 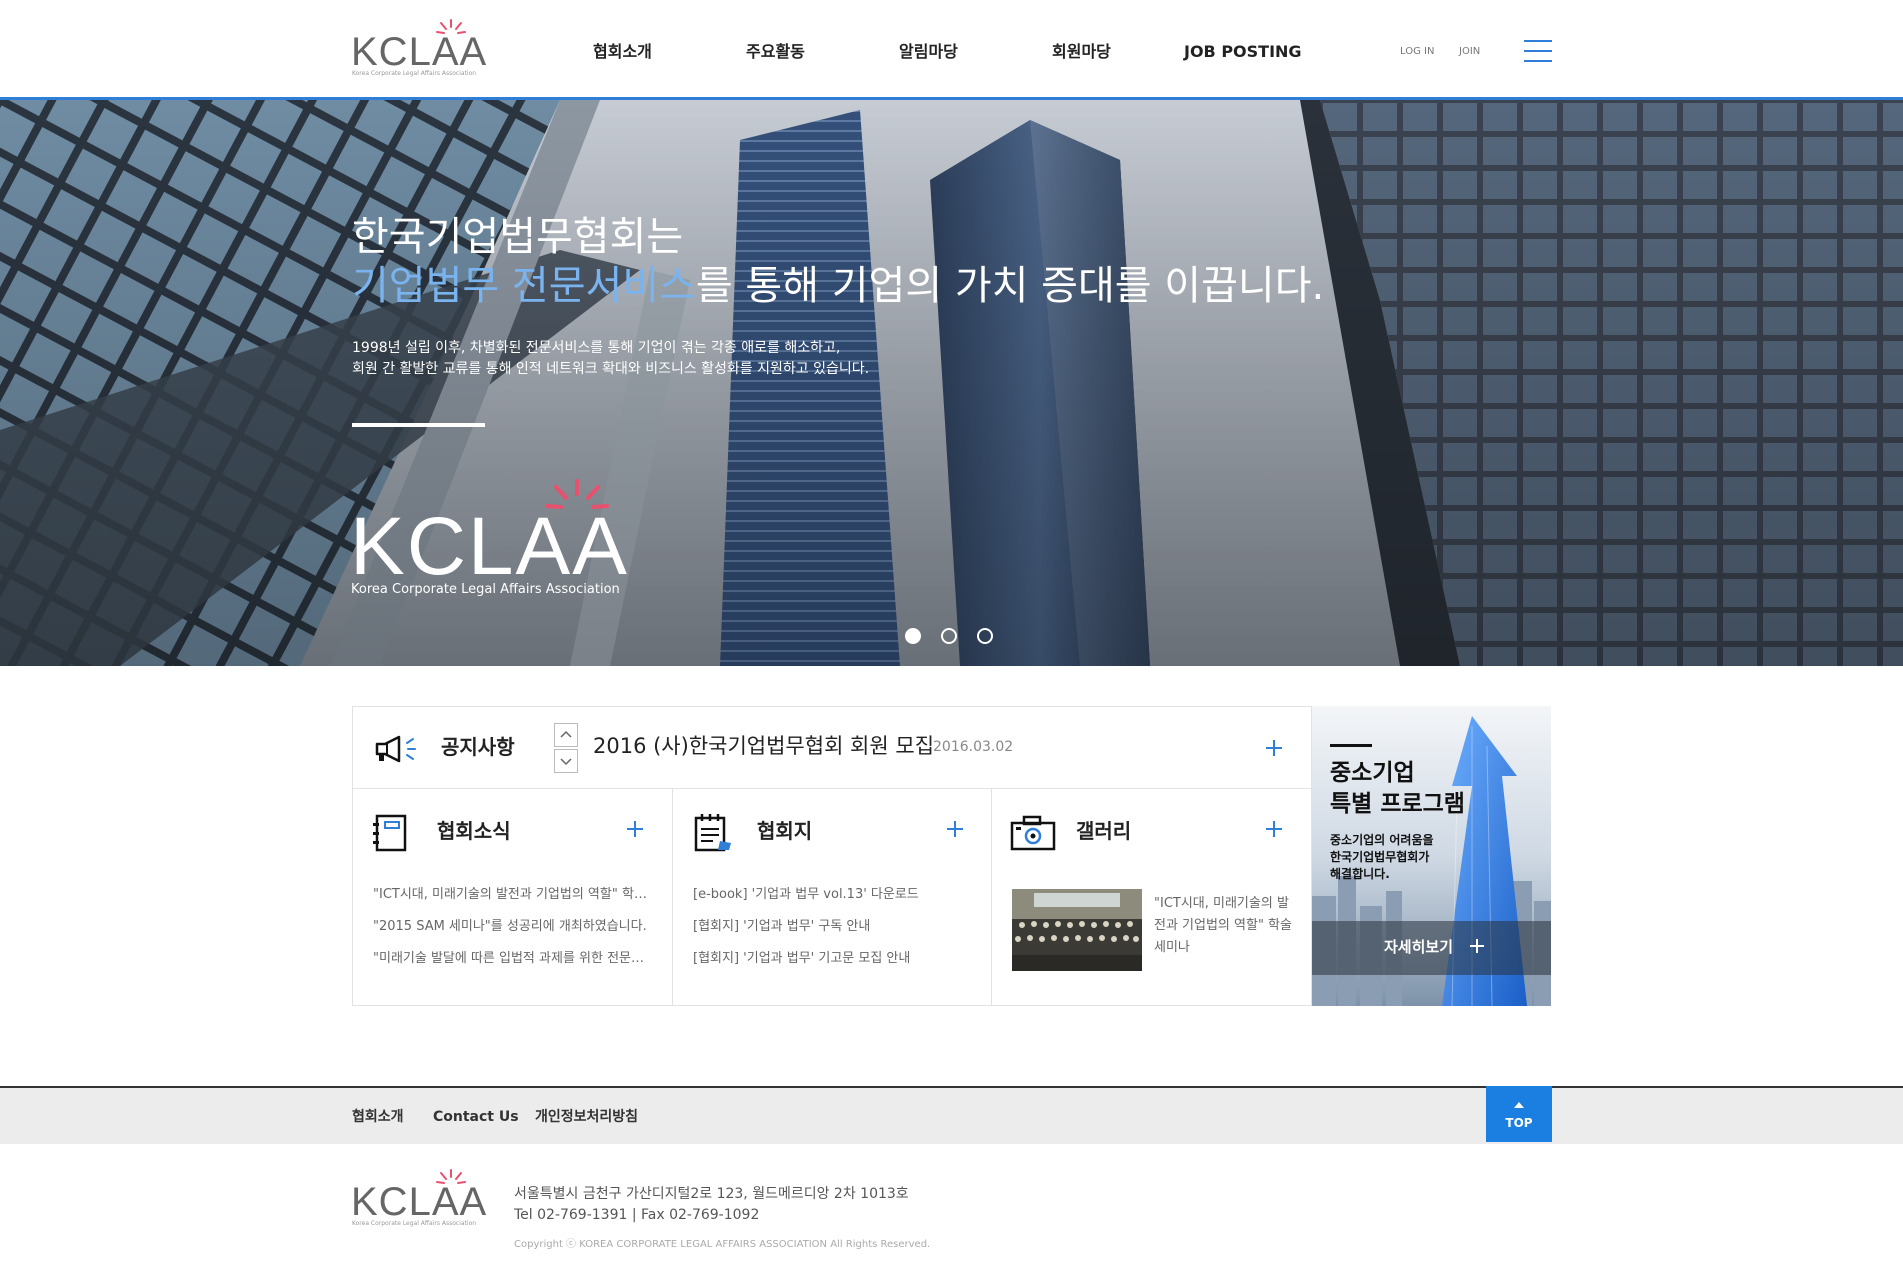 What do you see at coordinates (418, 425) in the screenshot?
I see `hero-divider` at bounding box center [418, 425].